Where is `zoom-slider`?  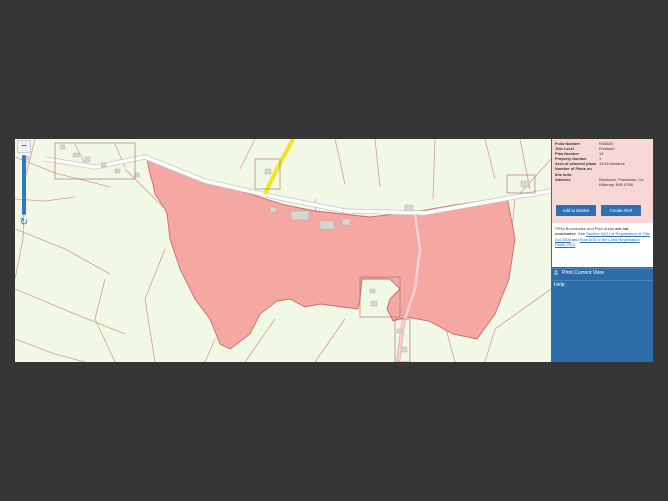 zoom-slider is located at coordinates (24, 185).